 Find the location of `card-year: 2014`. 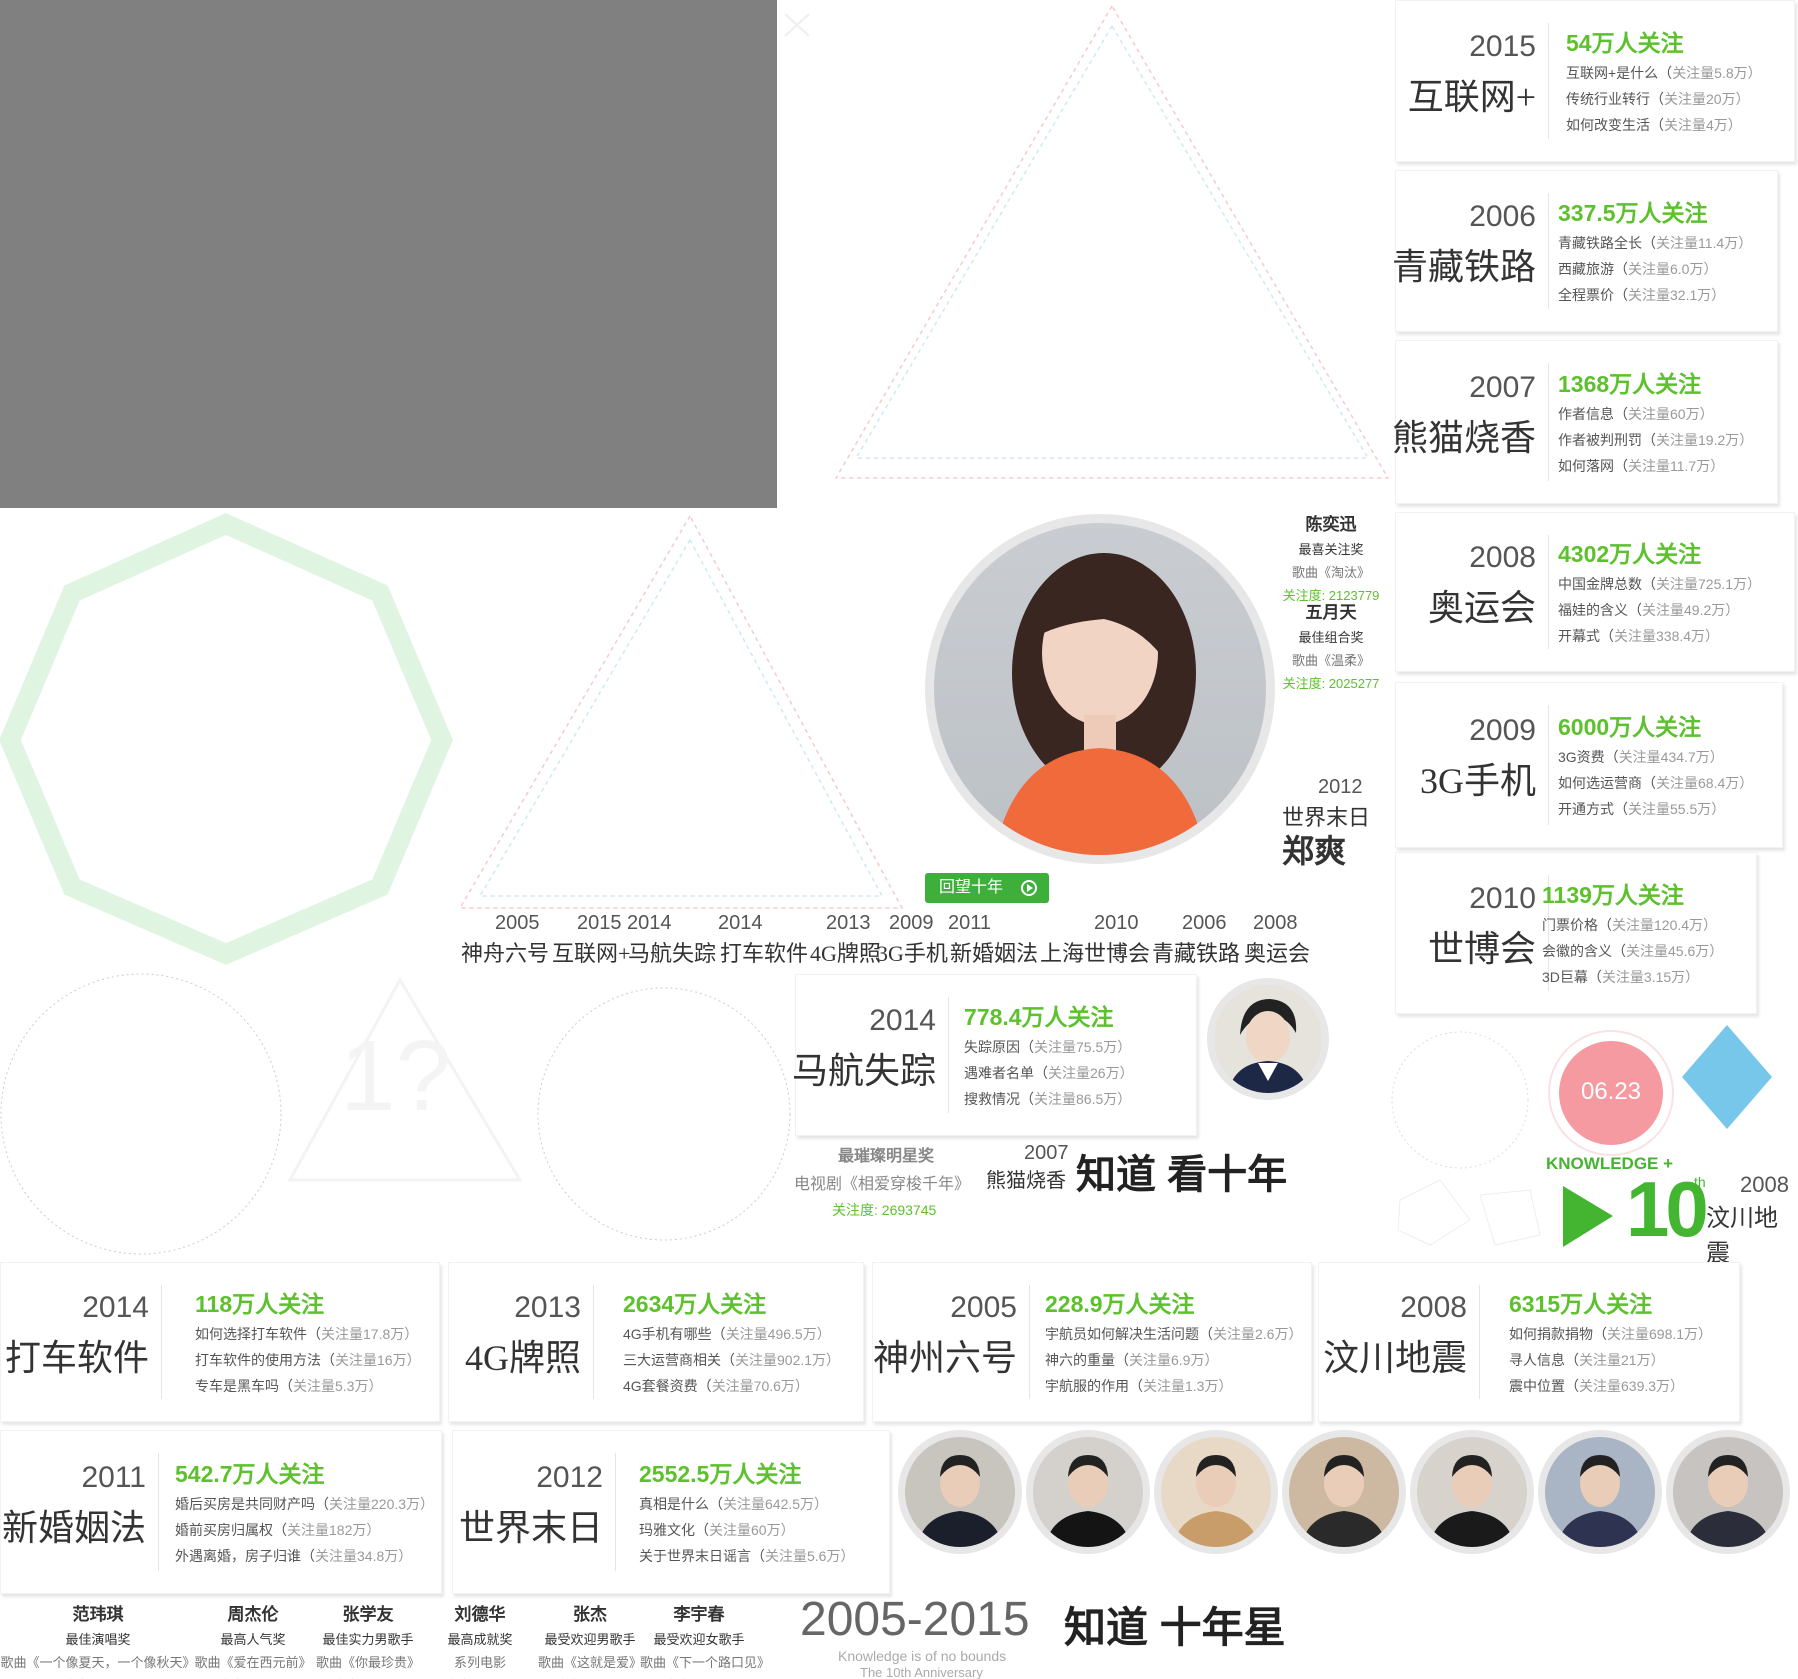

card-year: 2014 is located at coordinates (902, 1020).